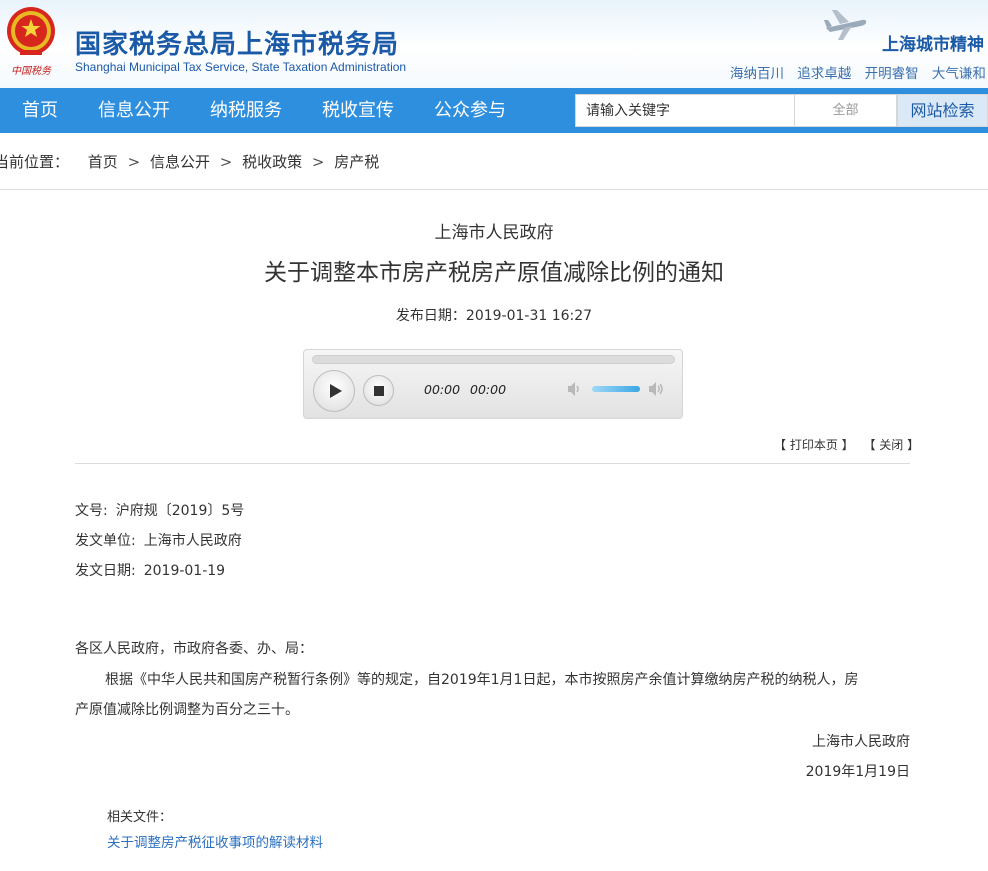 This screenshot has height=871, width=988. Describe the element at coordinates (494, 273) in the screenshot. I see `article-title: 关于调整本市房产税房产原值减除比例的通知` at that location.